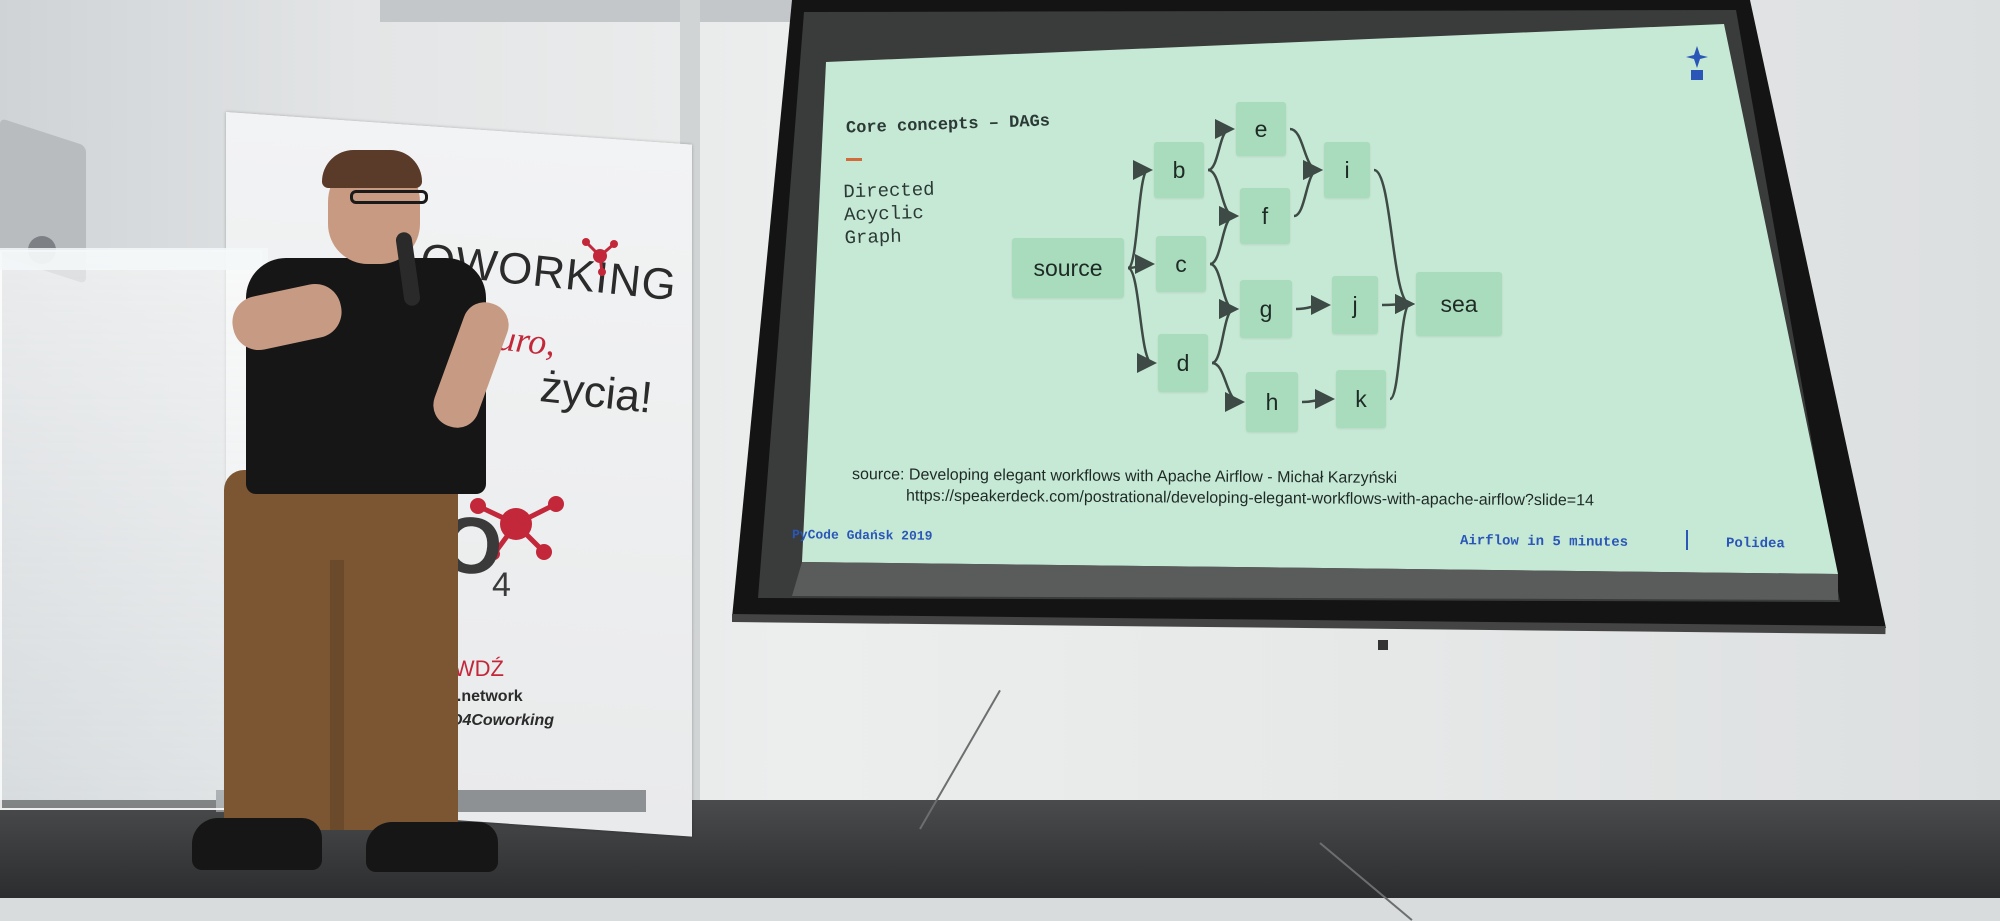 The width and height of the screenshot is (2000, 921). What do you see at coordinates (1266, 309) in the screenshot?
I see `dag-node-g: g` at bounding box center [1266, 309].